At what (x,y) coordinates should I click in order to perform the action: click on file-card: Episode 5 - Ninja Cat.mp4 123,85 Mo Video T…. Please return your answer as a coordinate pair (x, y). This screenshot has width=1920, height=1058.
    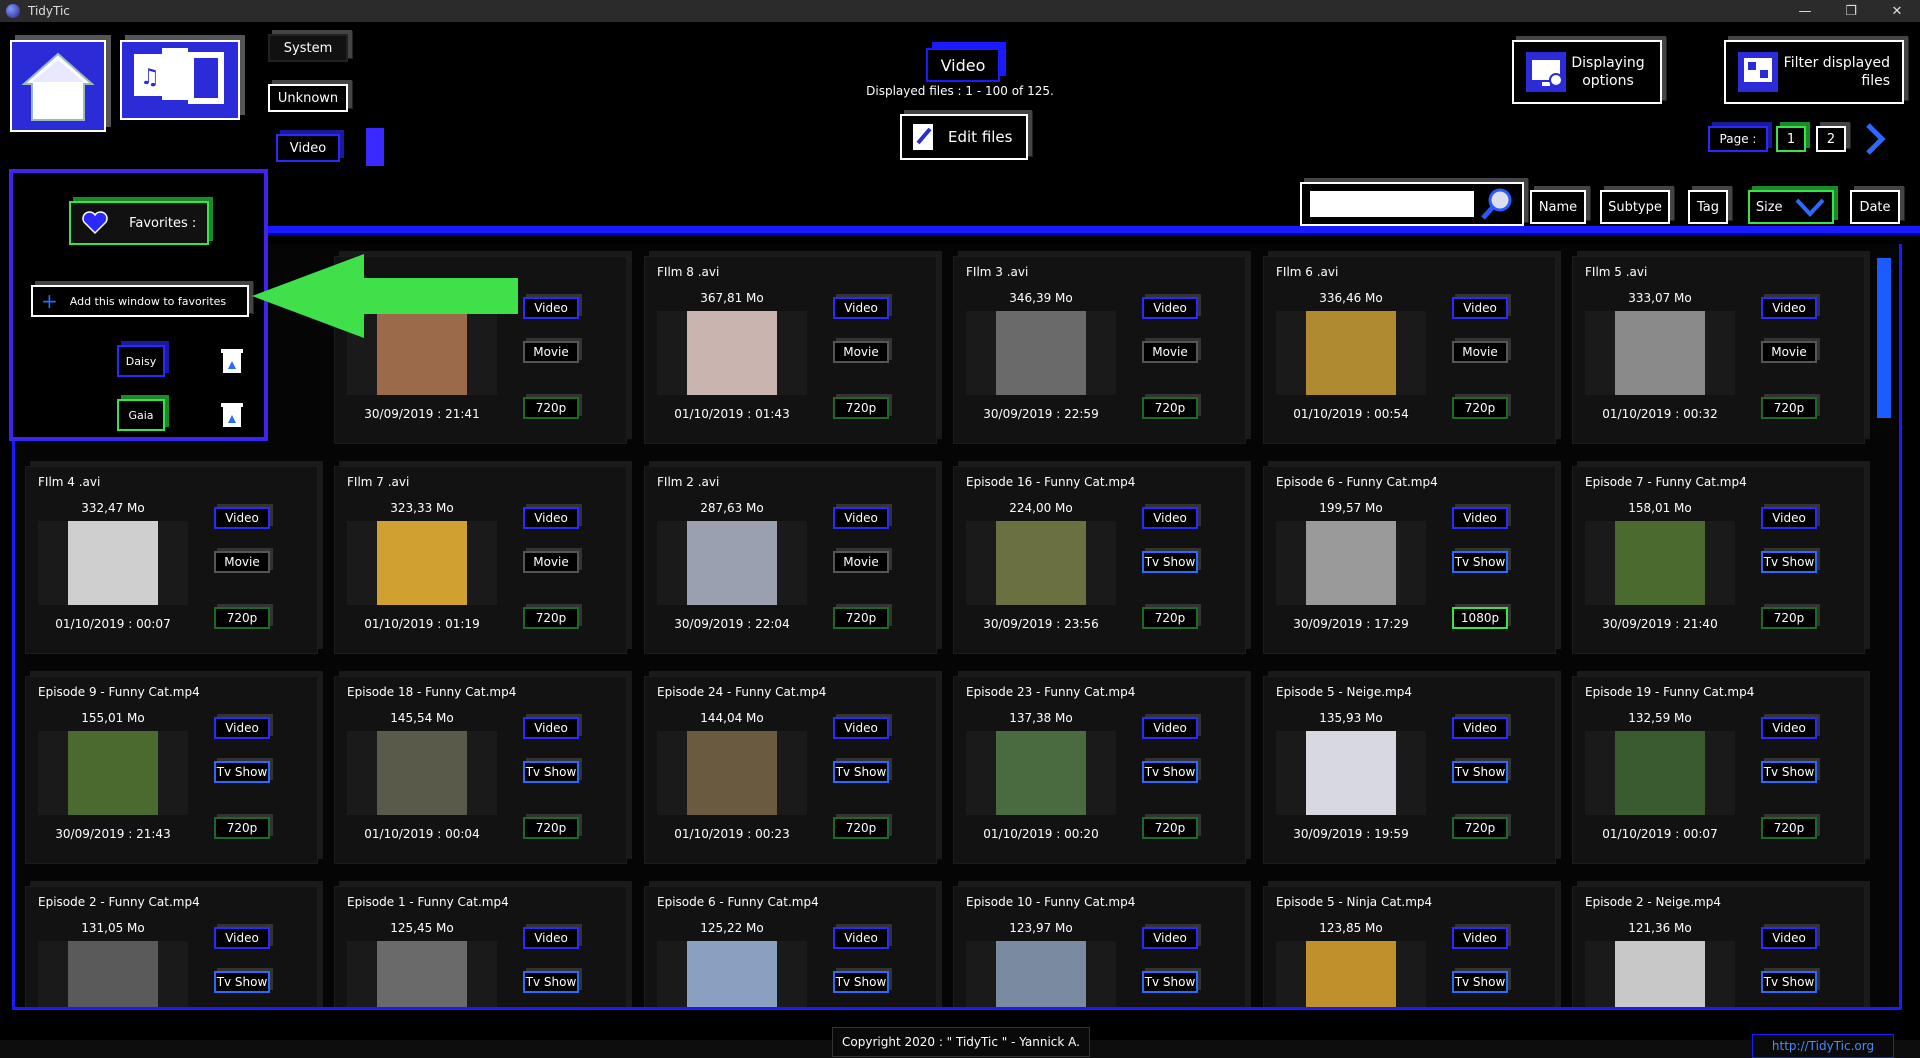
    Looking at the image, I should click on (1409, 946).